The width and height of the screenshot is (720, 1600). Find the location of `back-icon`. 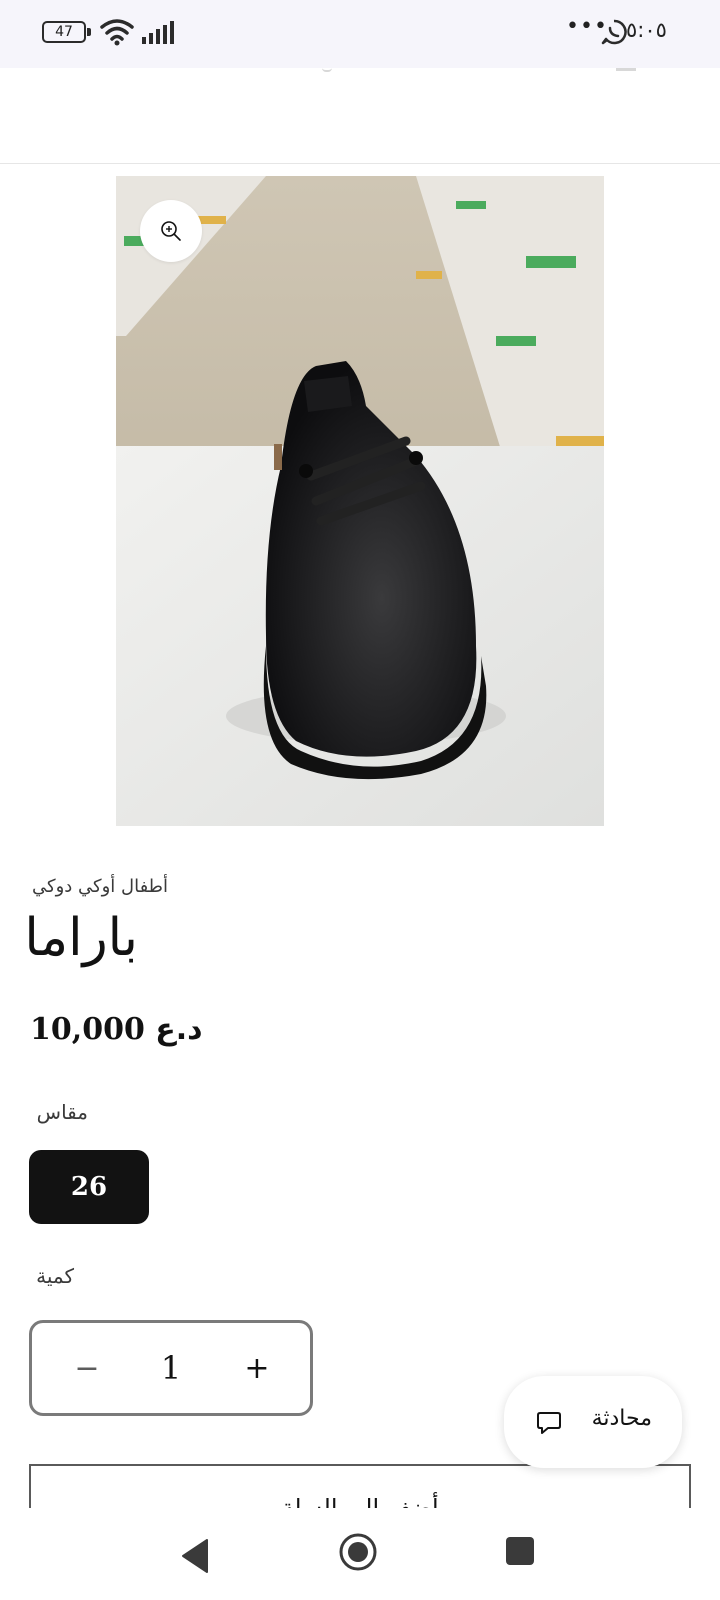

back-icon is located at coordinates (195, 1556).